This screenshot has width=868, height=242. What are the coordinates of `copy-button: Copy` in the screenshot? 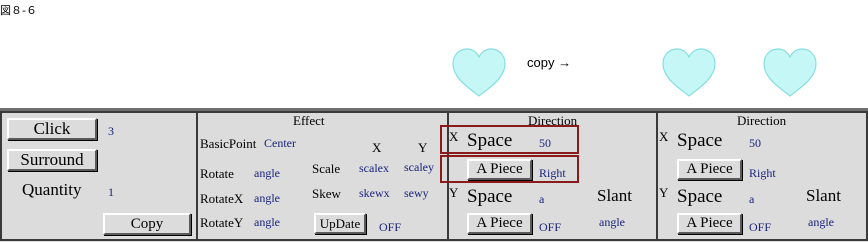 It's located at (147, 224).